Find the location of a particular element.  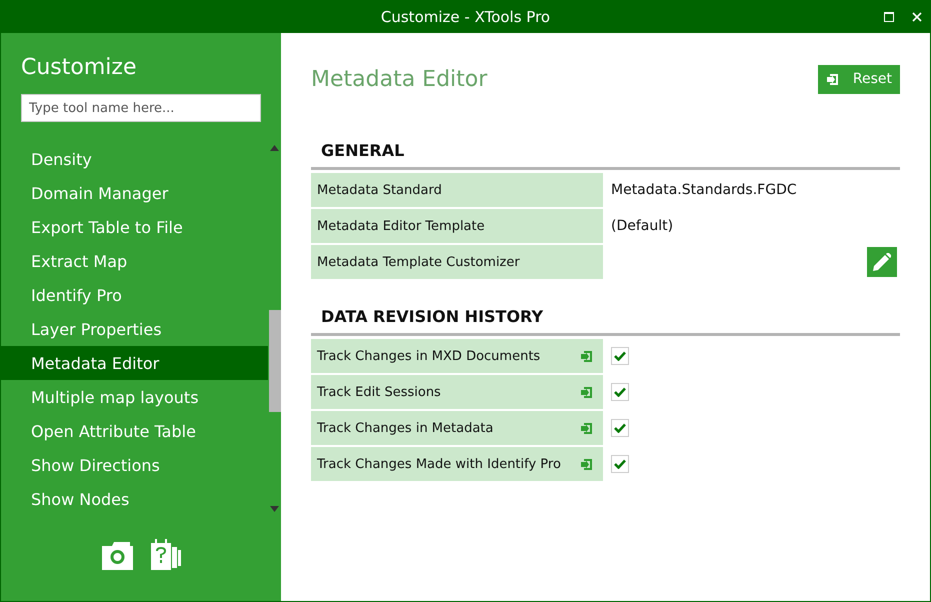

label-text: Track Changes in Metadata is located at coordinates (405, 428).